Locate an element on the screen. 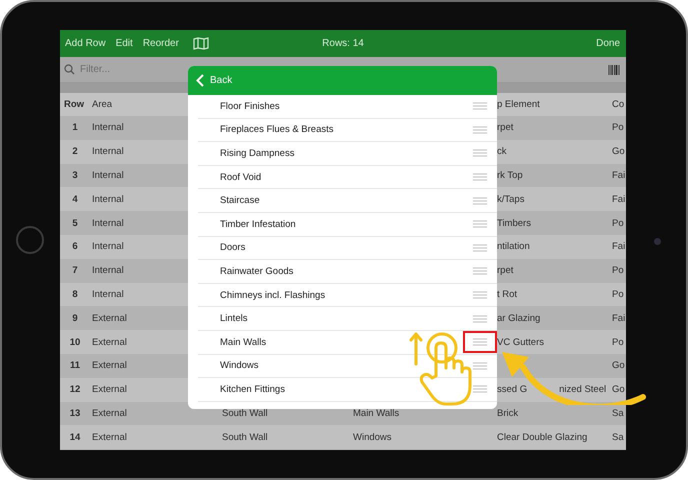 This screenshot has width=688, height=480. table-cell: nized Steel is located at coordinates (582, 390).